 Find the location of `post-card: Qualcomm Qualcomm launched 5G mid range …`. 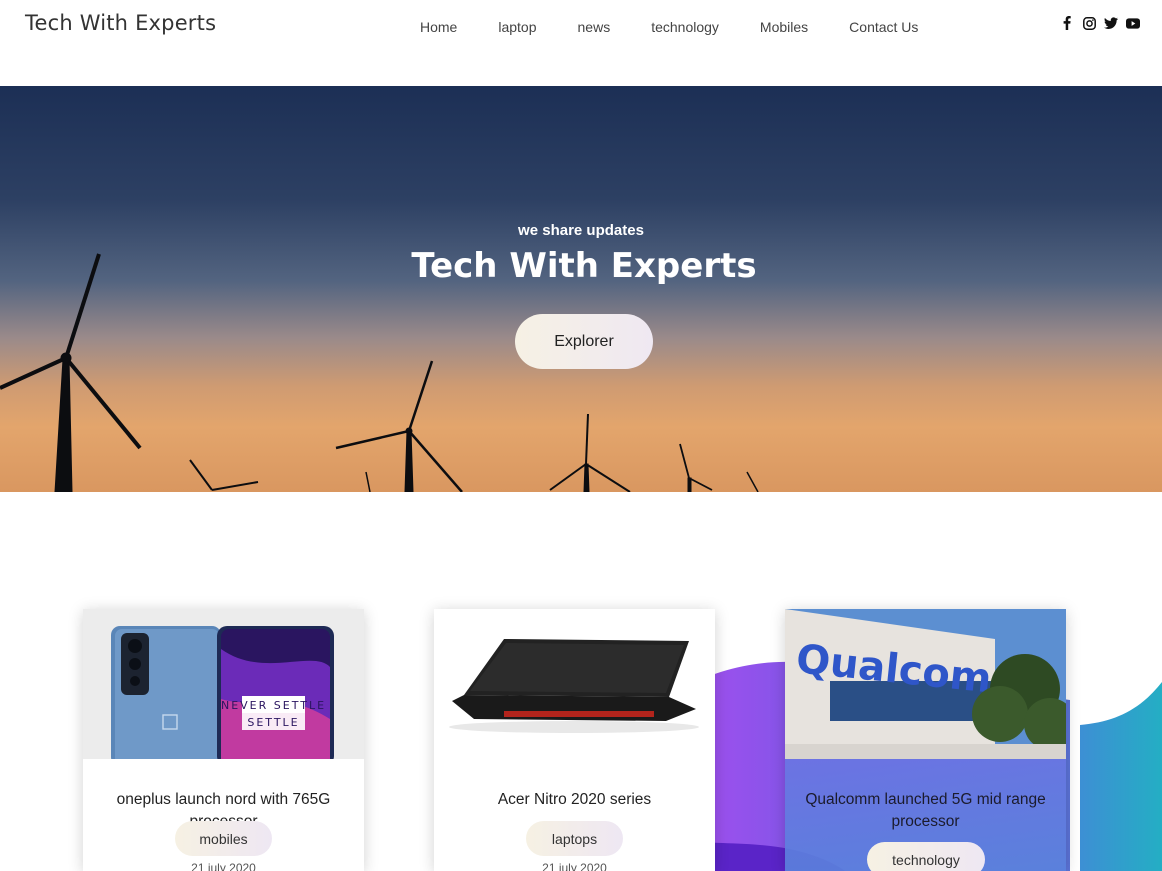

post-card: Qualcomm Qualcomm launched 5G mid range … is located at coordinates (925, 740).